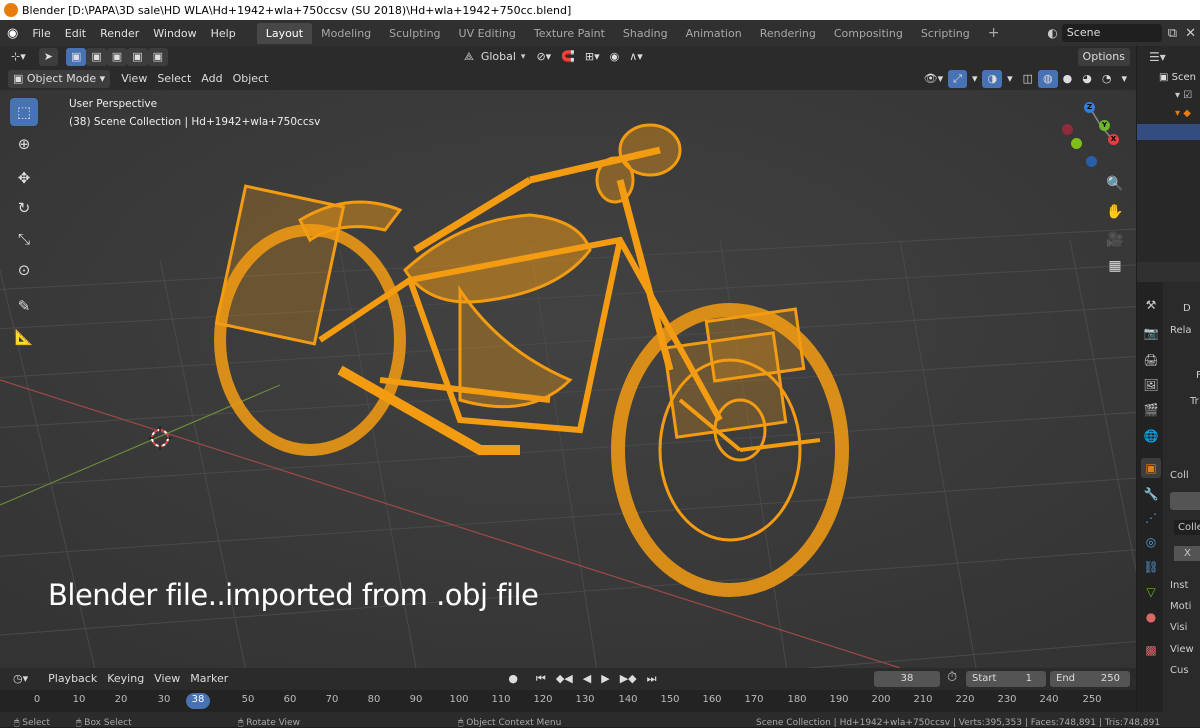 Image resolution: width=1200 pixels, height=728 pixels. What do you see at coordinates (1006, 679) in the screenshot?
I see `start-frame-field: Start 1` at bounding box center [1006, 679].